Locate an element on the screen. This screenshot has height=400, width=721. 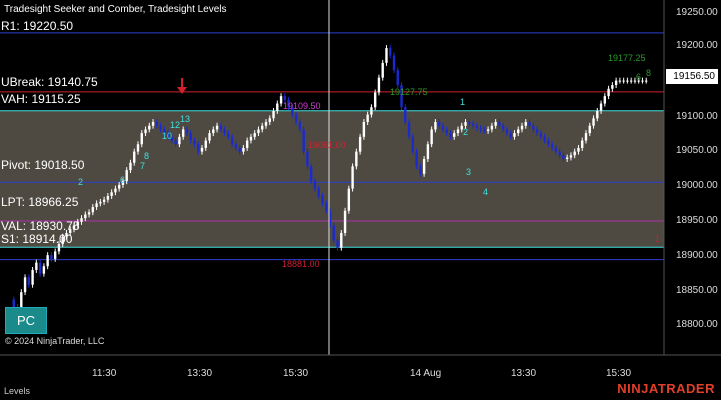
level-label-s1: S1: 18914.00 is located at coordinates (37, 239).